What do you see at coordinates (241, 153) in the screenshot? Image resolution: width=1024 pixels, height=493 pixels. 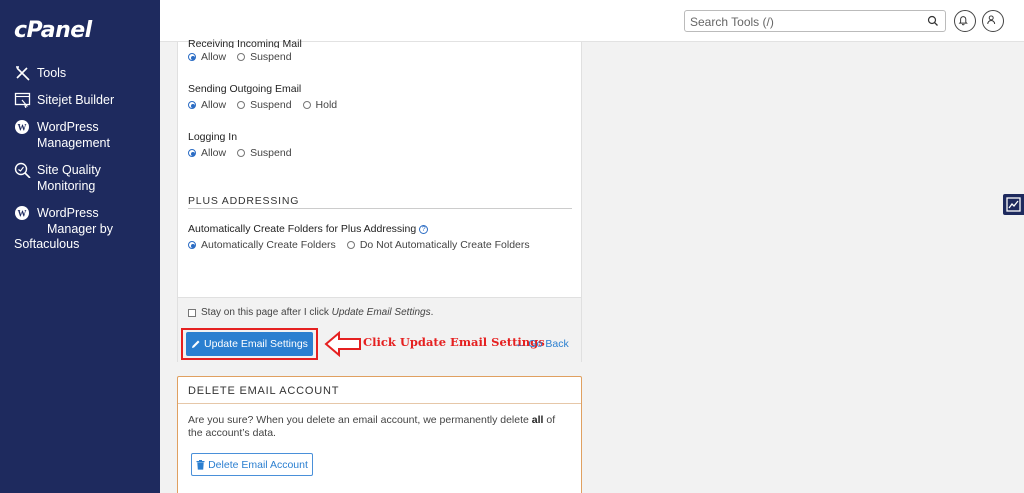 I see `login-suspend-radio` at bounding box center [241, 153].